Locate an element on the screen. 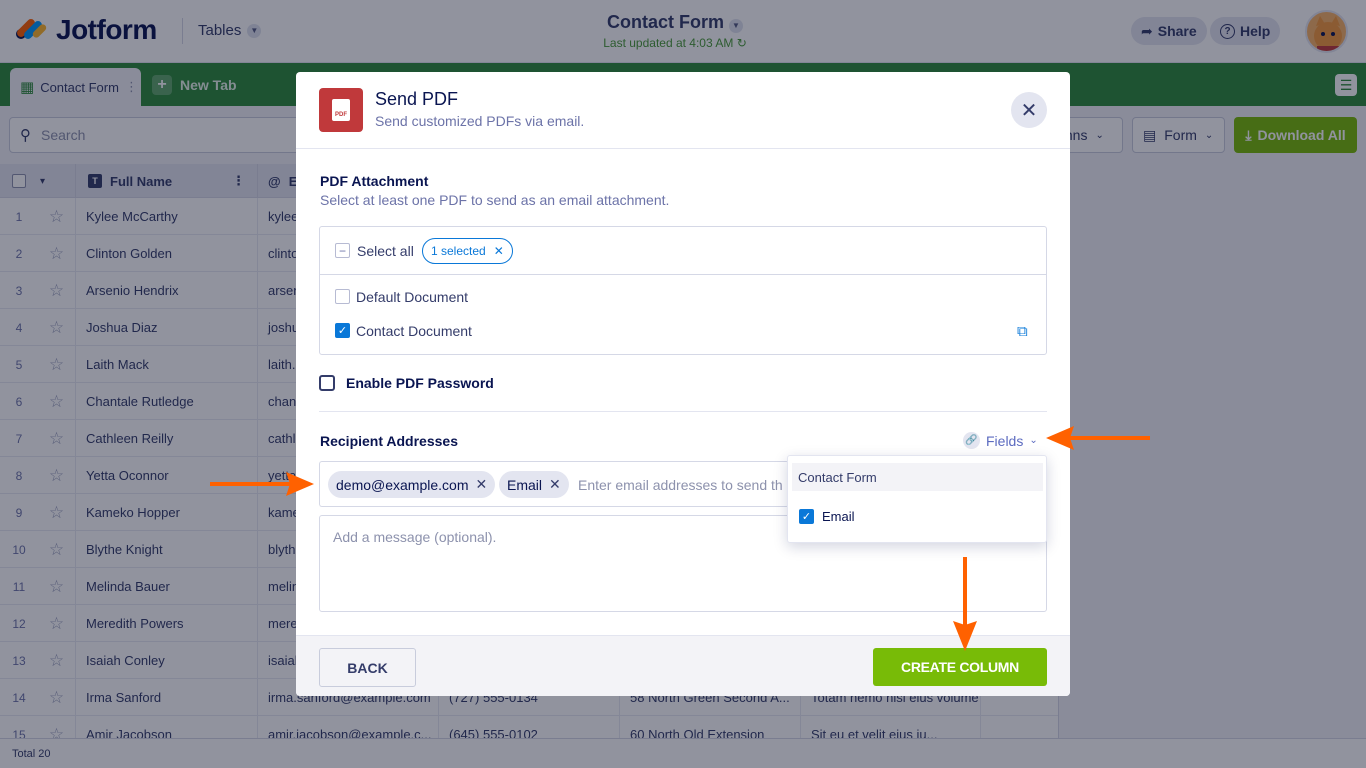 The height and width of the screenshot is (768, 1366). recipient-placeholder: Enter email addresses to send th is located at coordinates (680, 485).